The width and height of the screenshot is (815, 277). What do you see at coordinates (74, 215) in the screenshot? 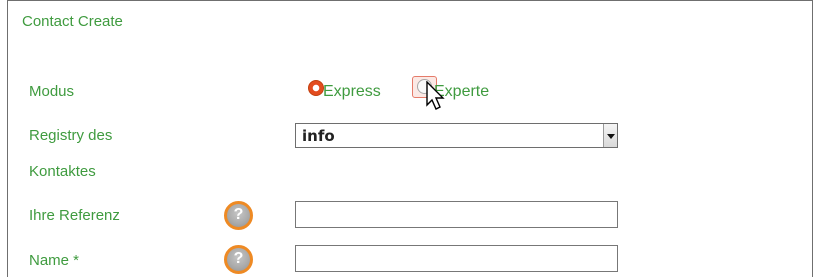
I see `reference-label: Ihre Referenz` at bounding box center [74, 215].